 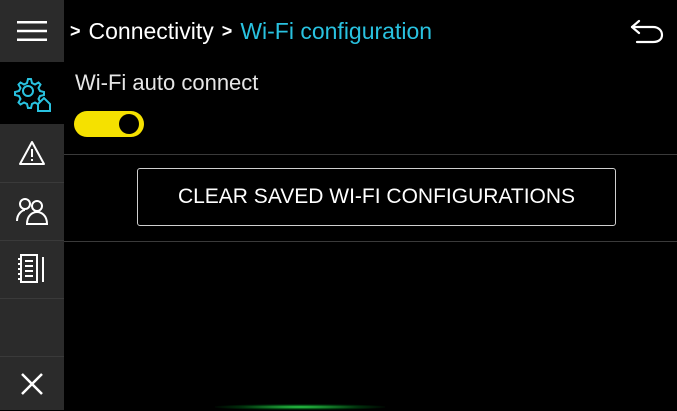 I want to click on close-icon, so click(x=32, y=384).